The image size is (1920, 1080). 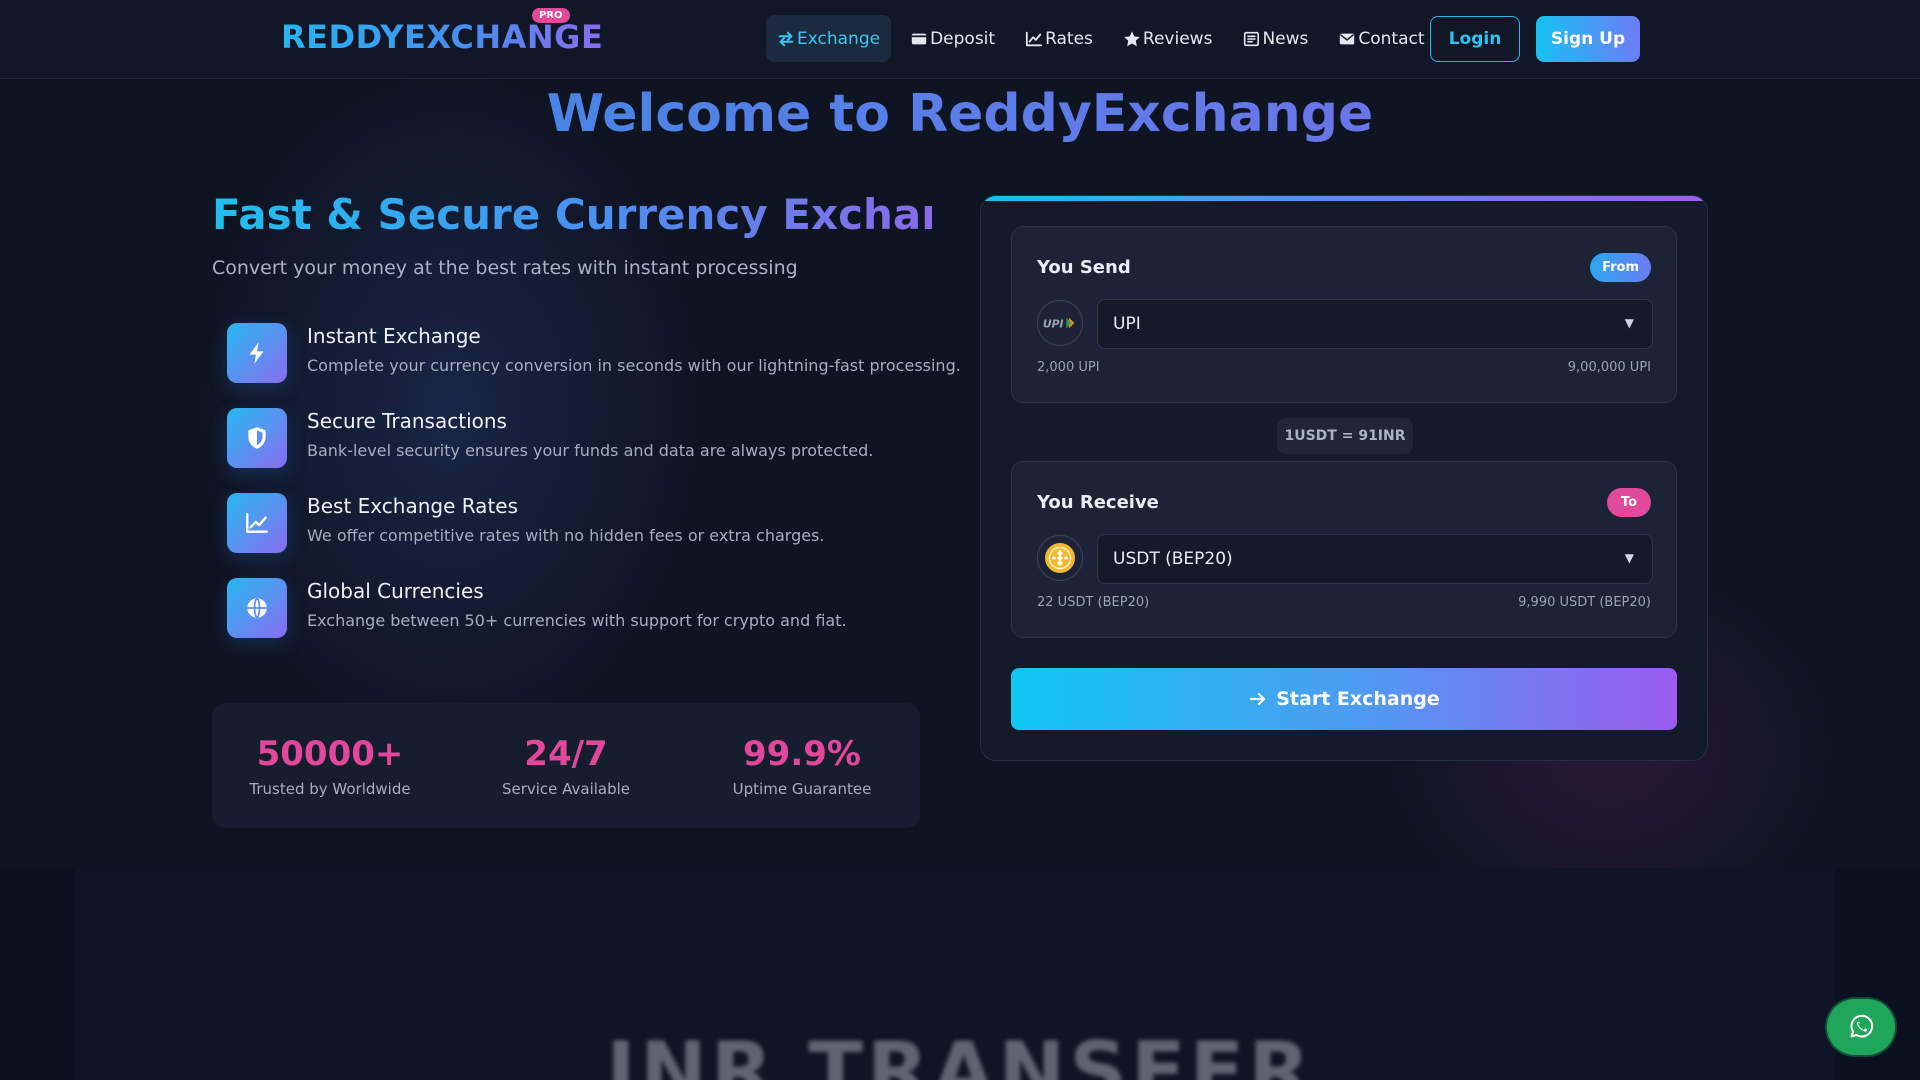 I want to click on send-min-limit: 2,000 UPI, so click(x=1068, y=367).